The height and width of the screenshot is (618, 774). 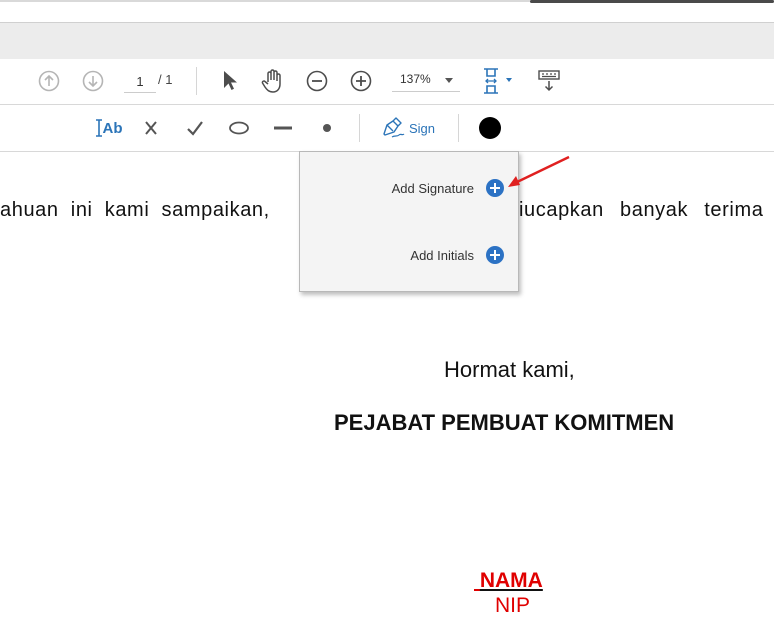 What do you see at coordinates (273, 81) in the screenshot?
I see `hand-icon` at bounding box center [273, 81].